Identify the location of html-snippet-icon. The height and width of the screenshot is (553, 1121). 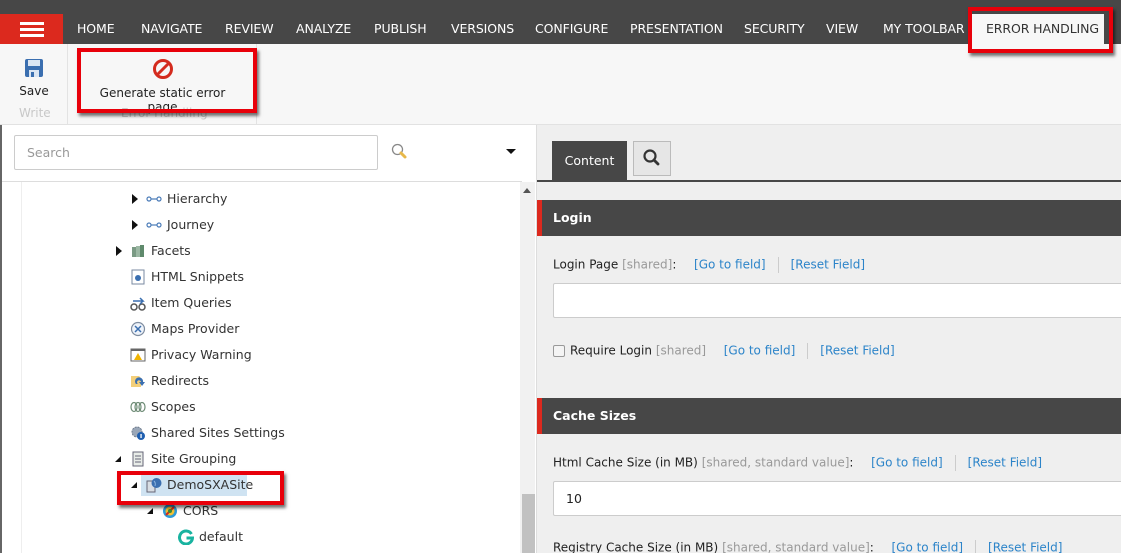
(138, 277).